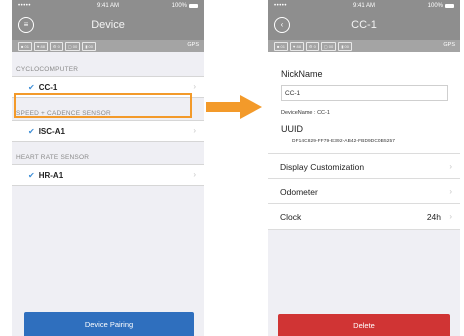 The height and width of the screenshot is (336, 464). Describe the element at coordinates (109, 324) in the screenshot. I see `device-pairing-button: Device Pairing` at that location.